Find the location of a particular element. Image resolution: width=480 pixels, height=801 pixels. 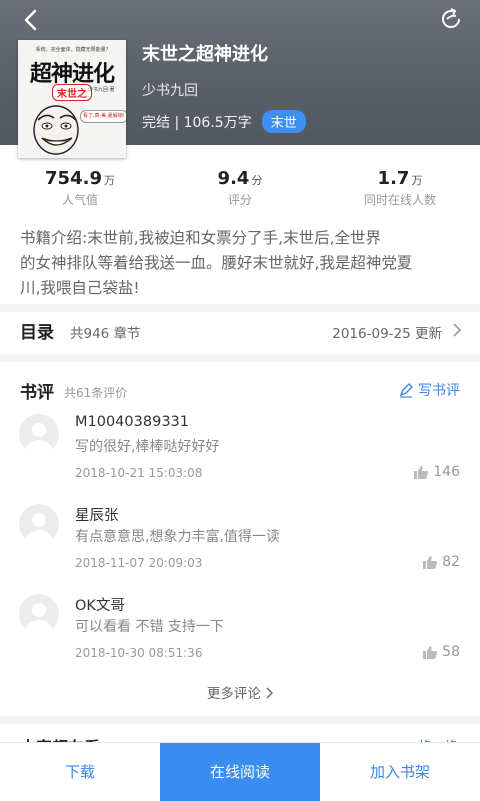

like-count: 82 is located at coordinates (451, 562).